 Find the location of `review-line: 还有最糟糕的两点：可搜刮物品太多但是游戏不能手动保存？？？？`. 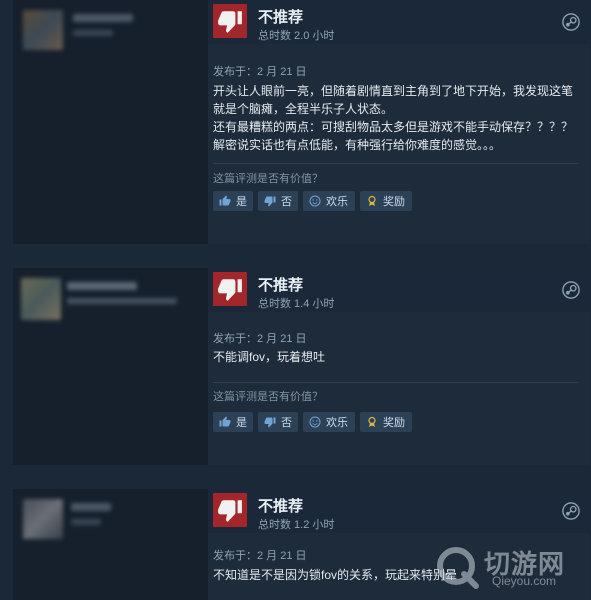

review-line: 还有最糟糕的两点：可搜刮物品太多但是游戏不能手动保存？？？？ is located at coordinates (393, 127).